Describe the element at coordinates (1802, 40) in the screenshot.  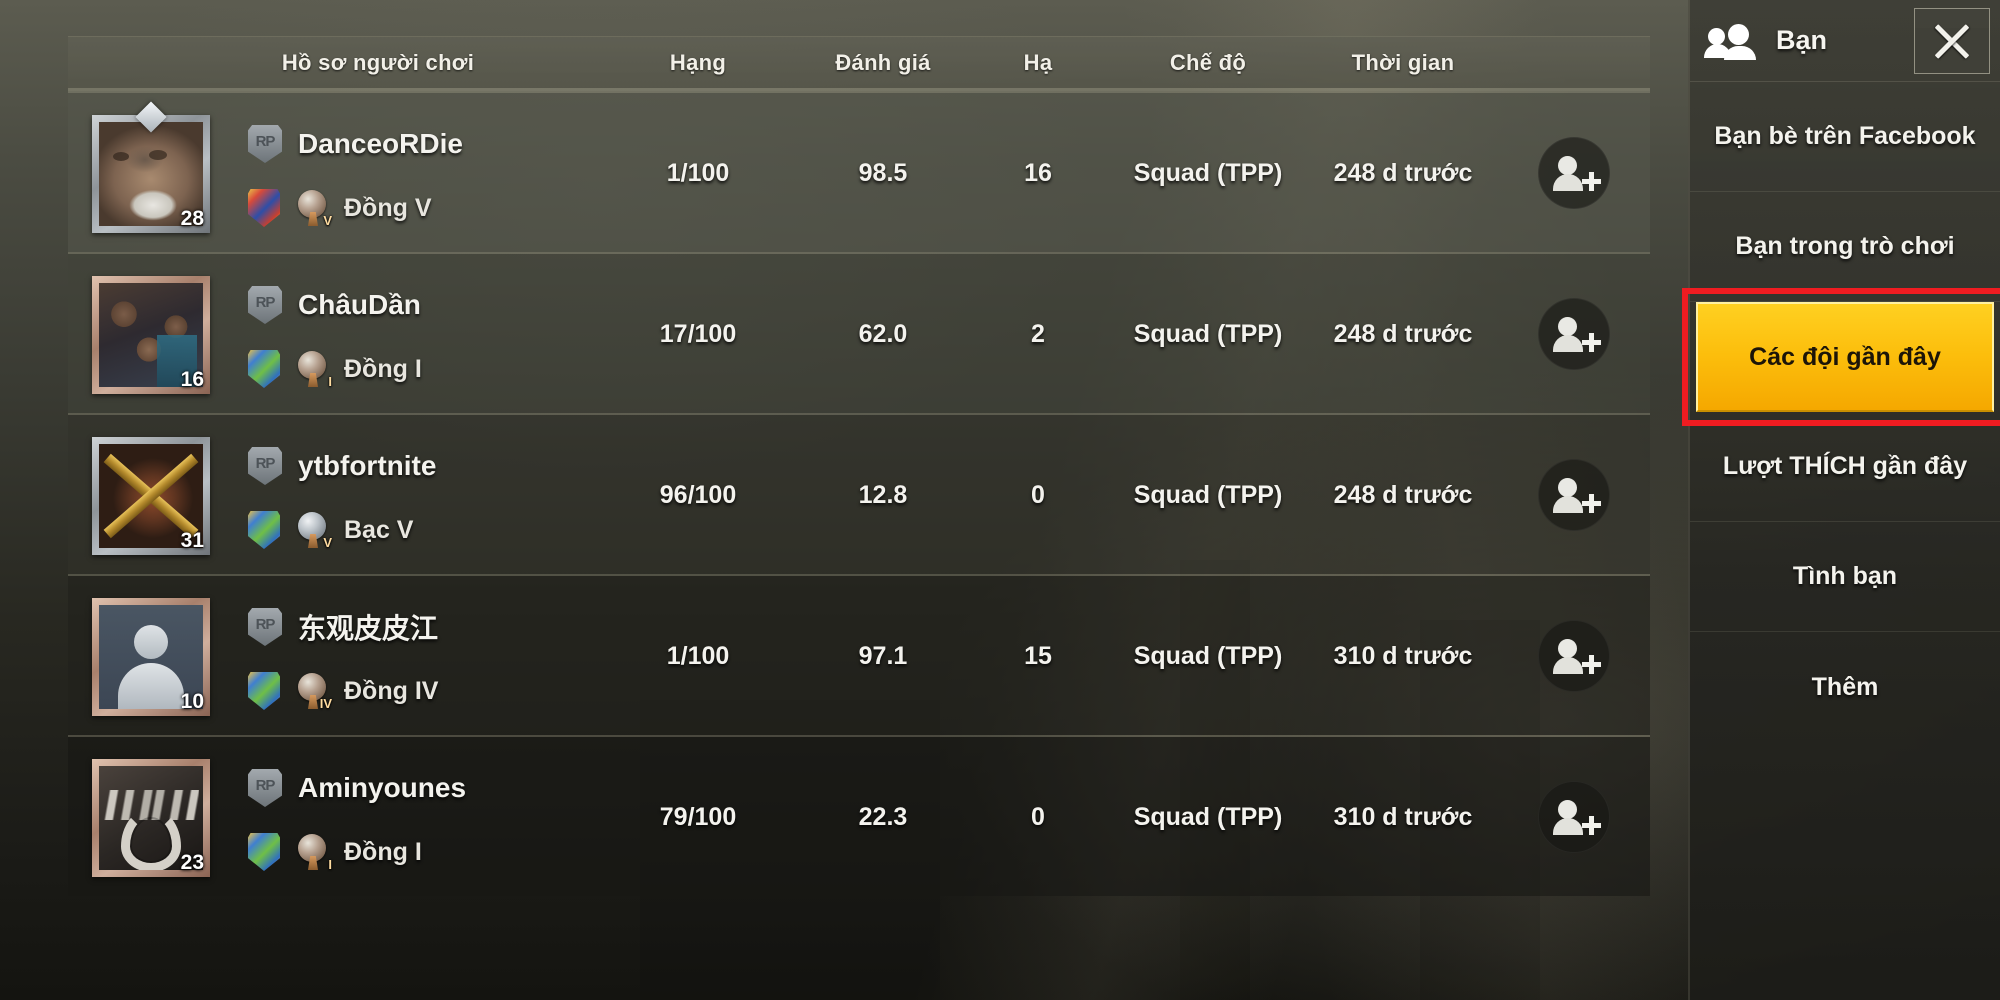
I see `friends-panel-title: Bạn` at that location.